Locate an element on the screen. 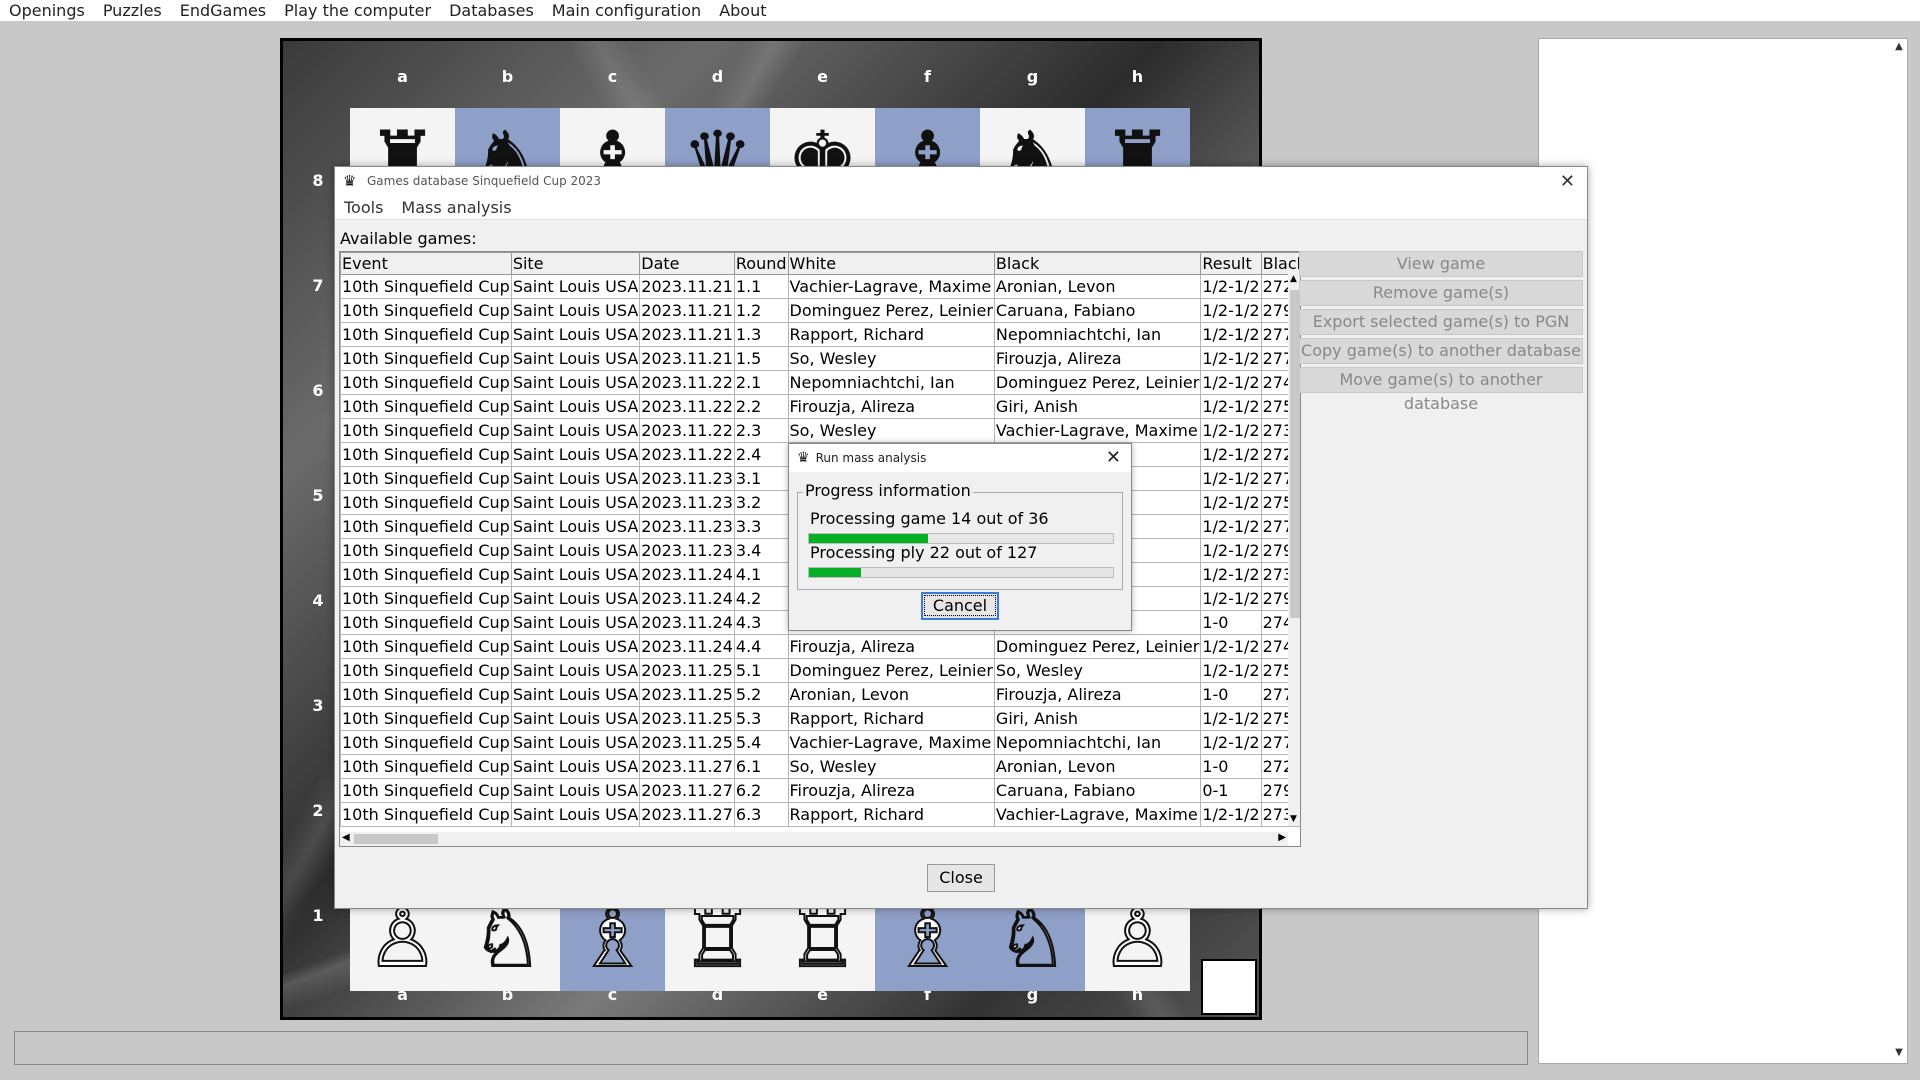 This screenshot has height=1080, width=1920. menu-tools: Tools is located at coordinates (363, 207).